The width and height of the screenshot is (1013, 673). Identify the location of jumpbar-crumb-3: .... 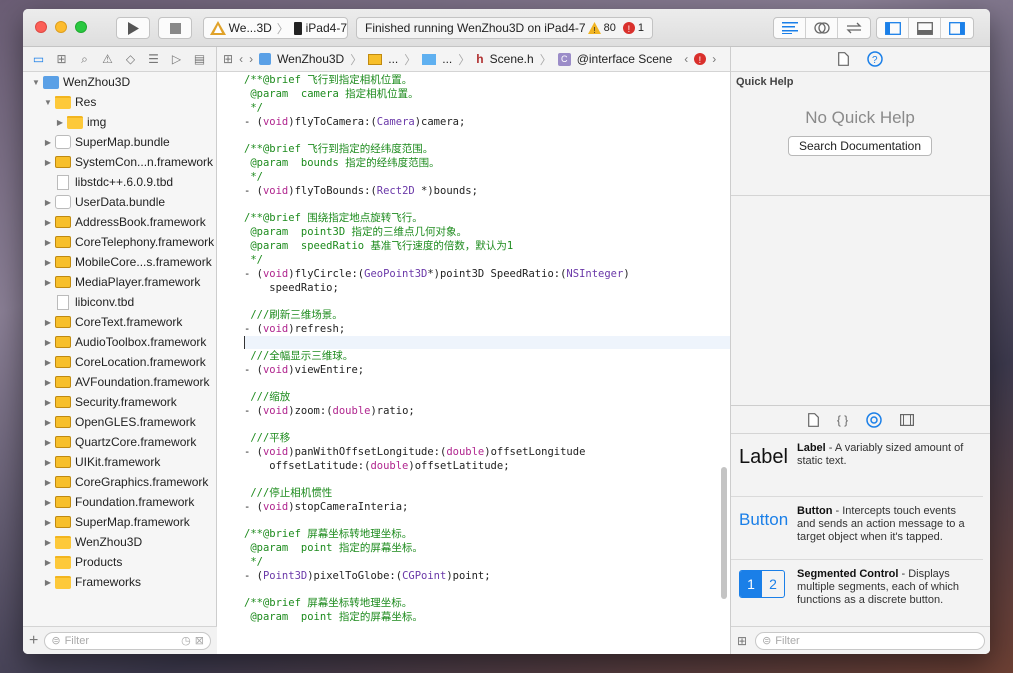
(447, 59).